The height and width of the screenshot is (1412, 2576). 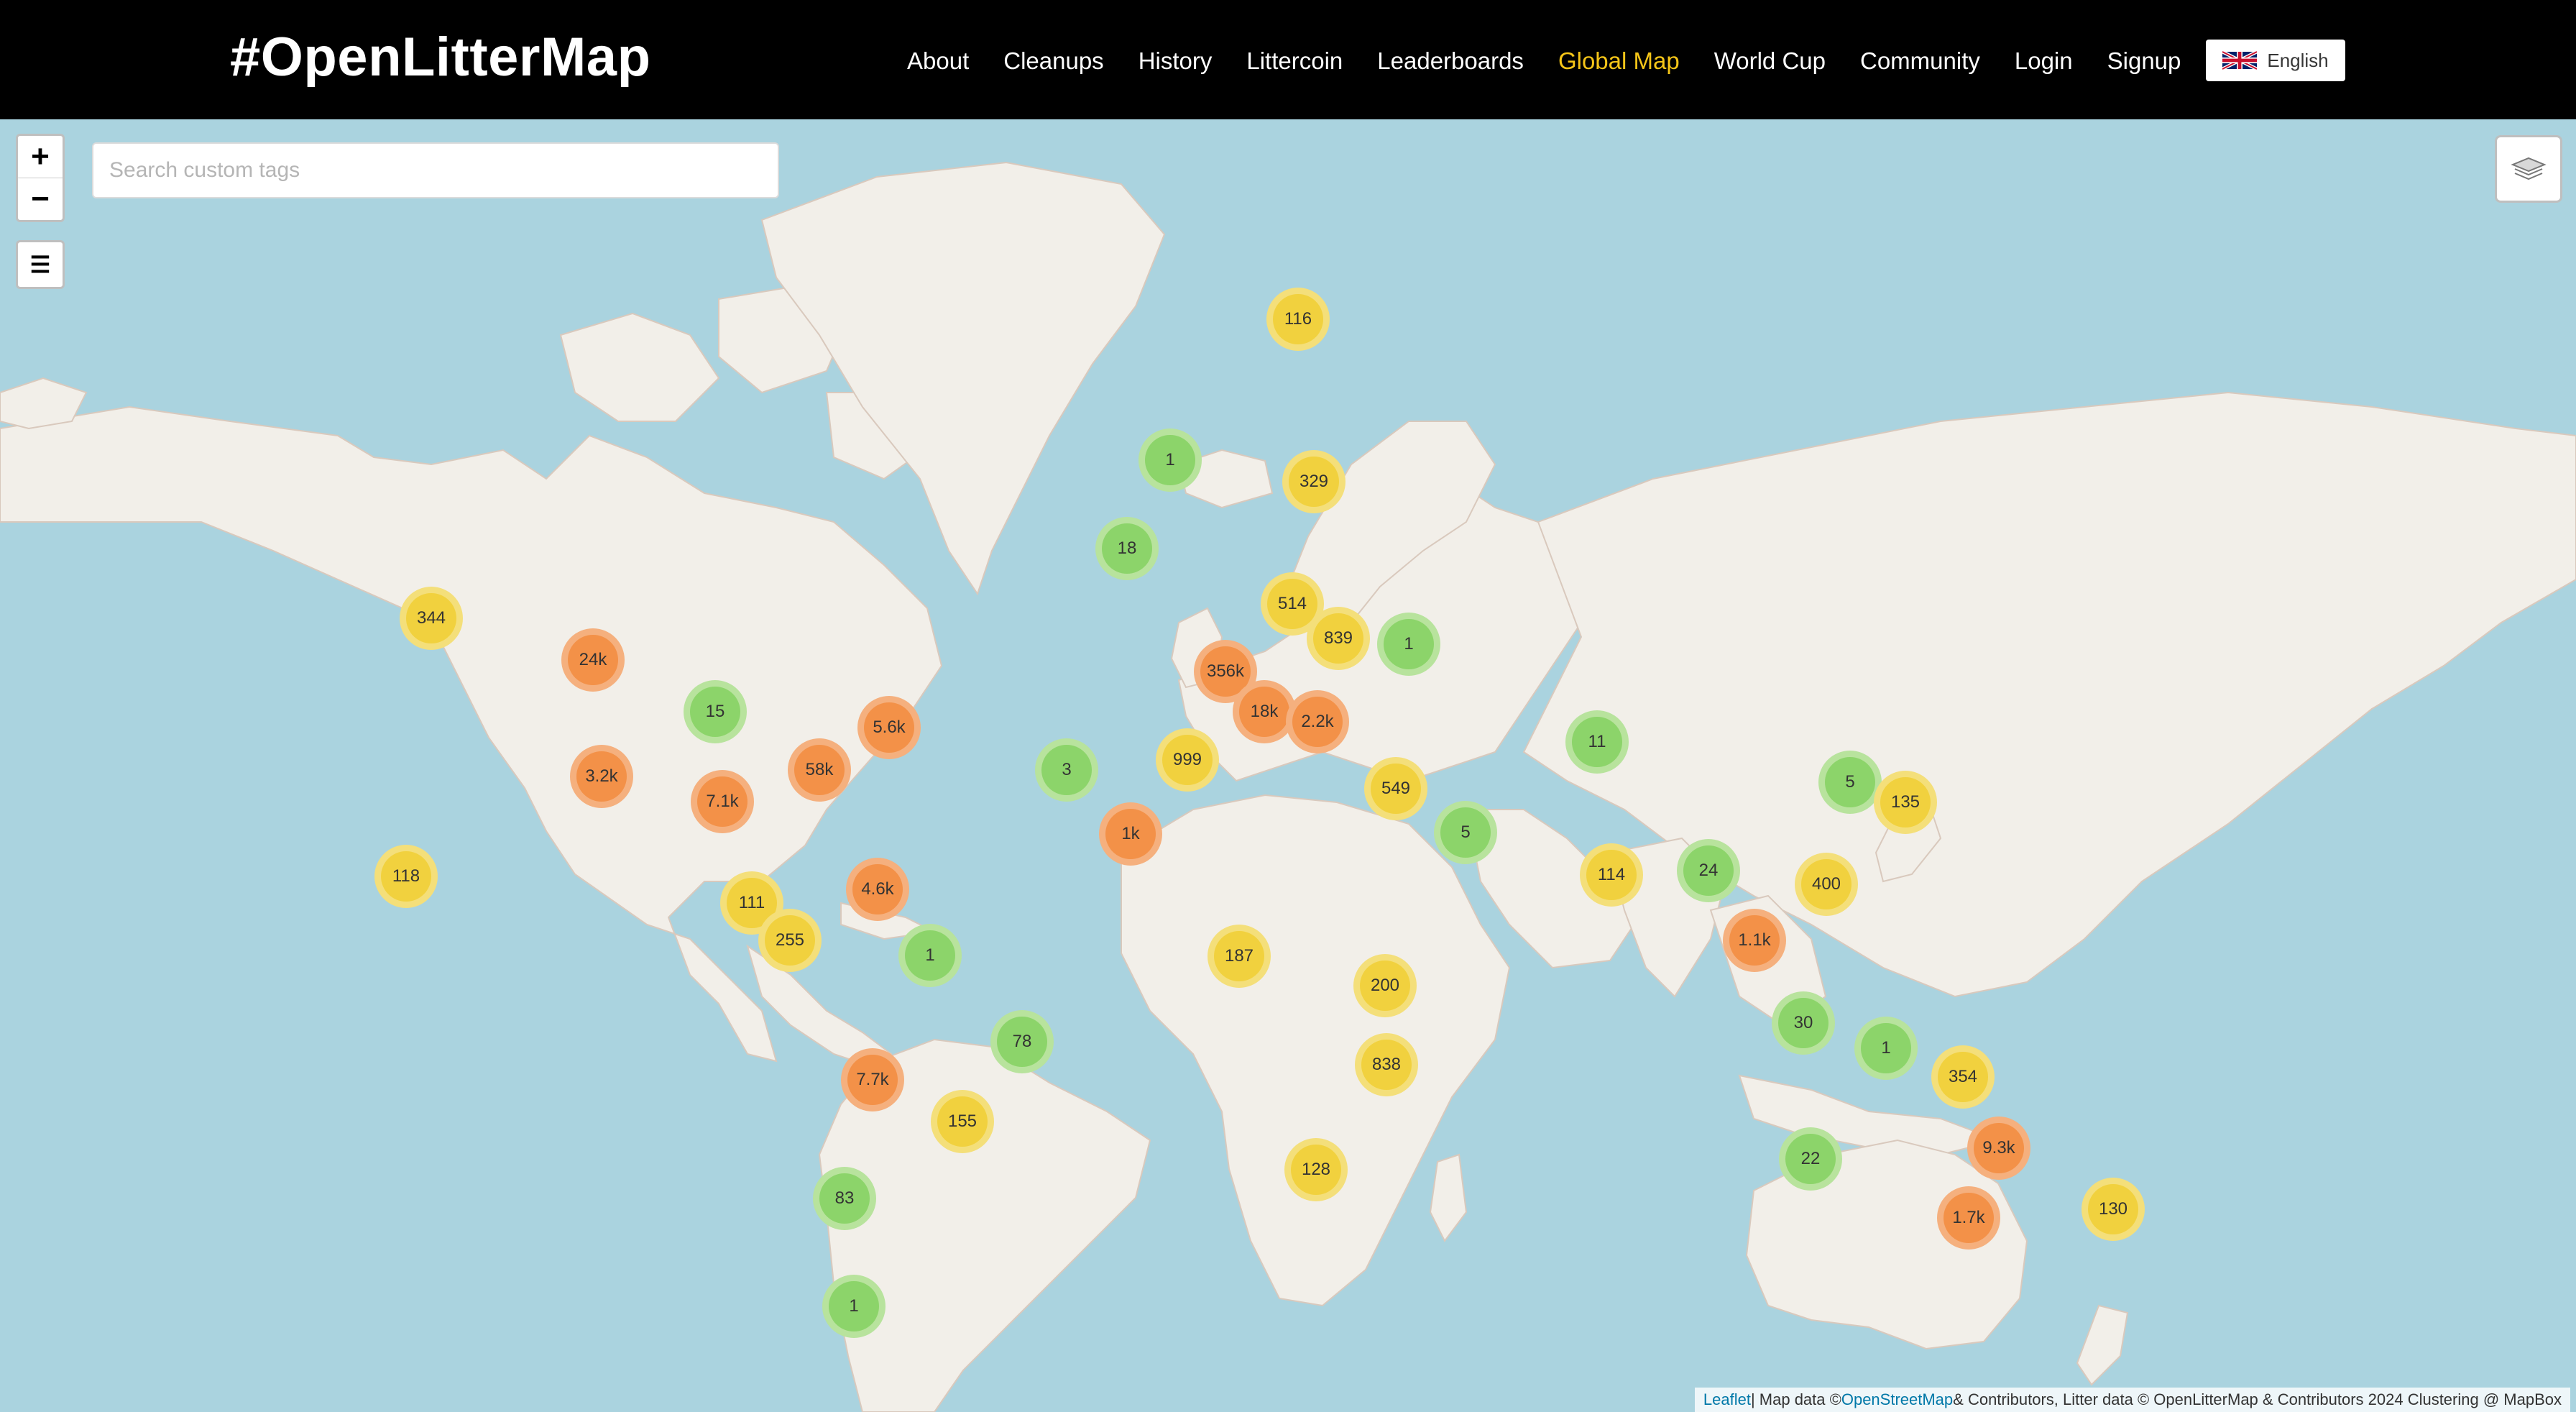 I want to click on cluster-marker: 30, so click(x=1803, y=1023).